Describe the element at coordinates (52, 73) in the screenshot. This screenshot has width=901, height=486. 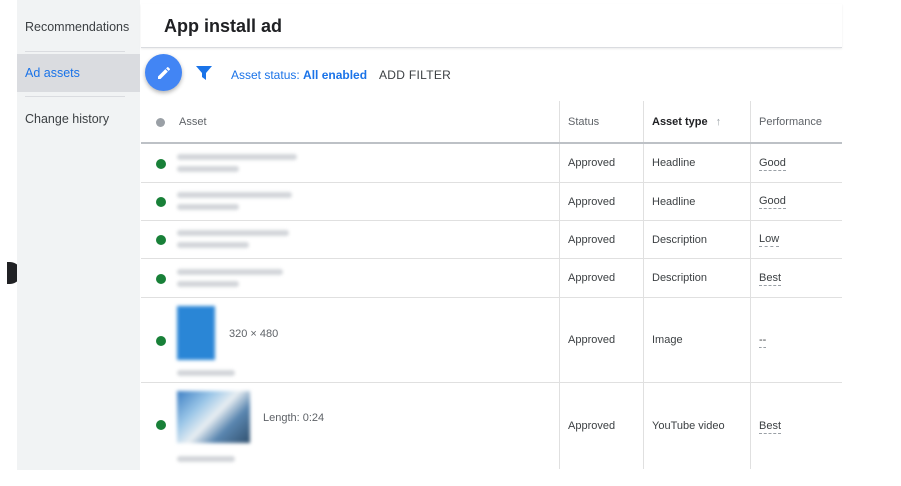
I see `sidebar-item-label: Ad assets` at that location.